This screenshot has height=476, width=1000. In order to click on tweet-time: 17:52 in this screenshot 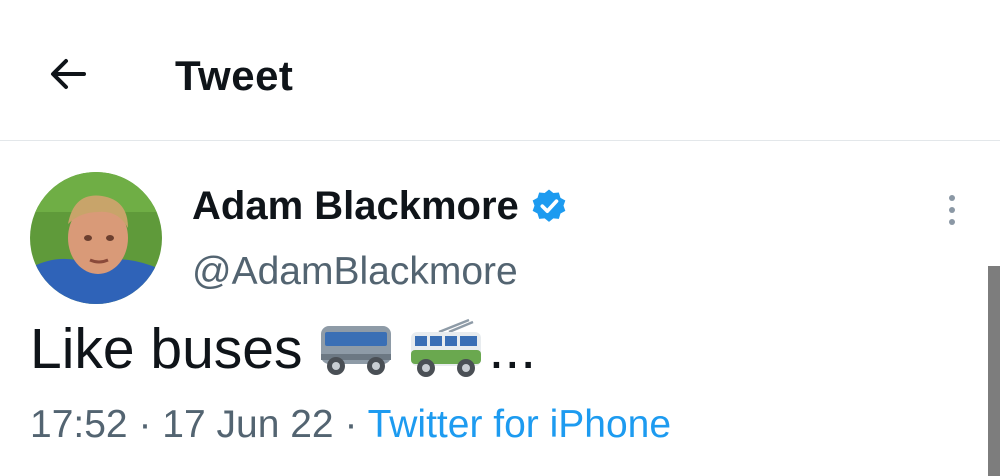, I will do `click(79, 424)`.